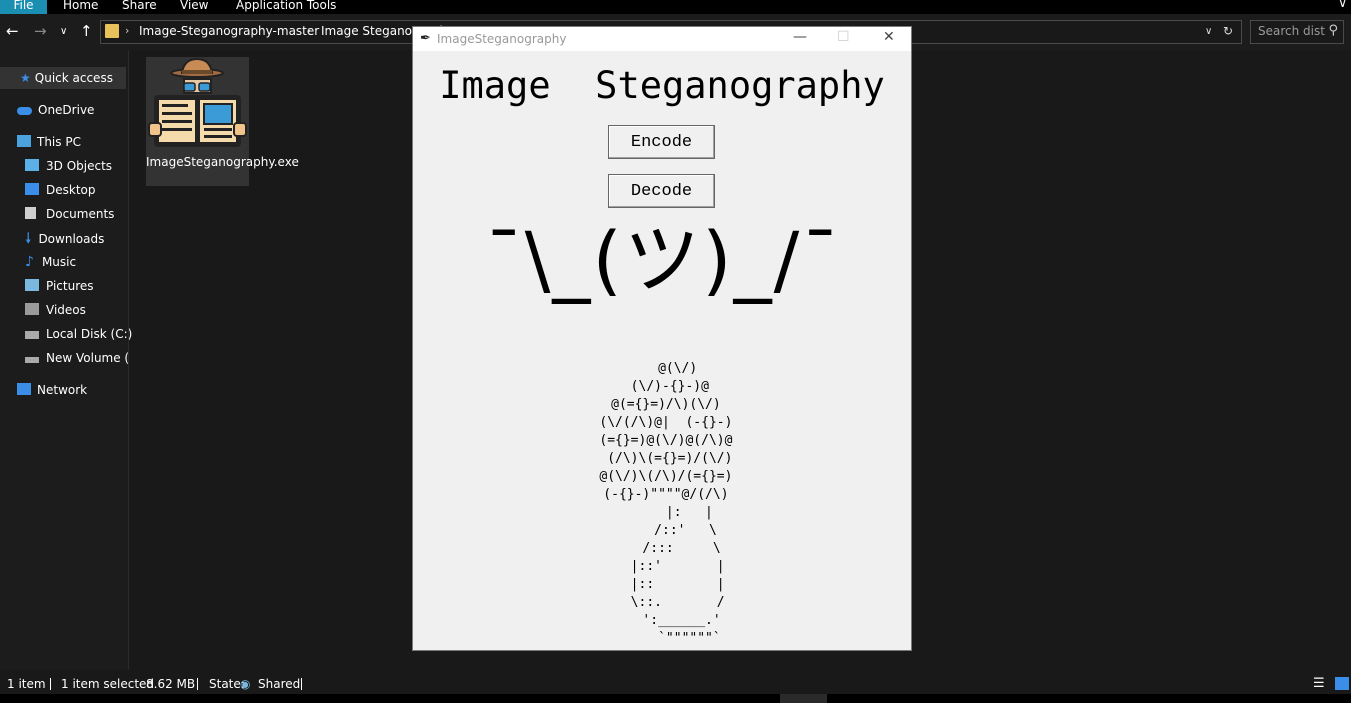  Describe the element at coordinates (40, 31) in the screenshot. I see `forward-arrow-icon: →` at that location.